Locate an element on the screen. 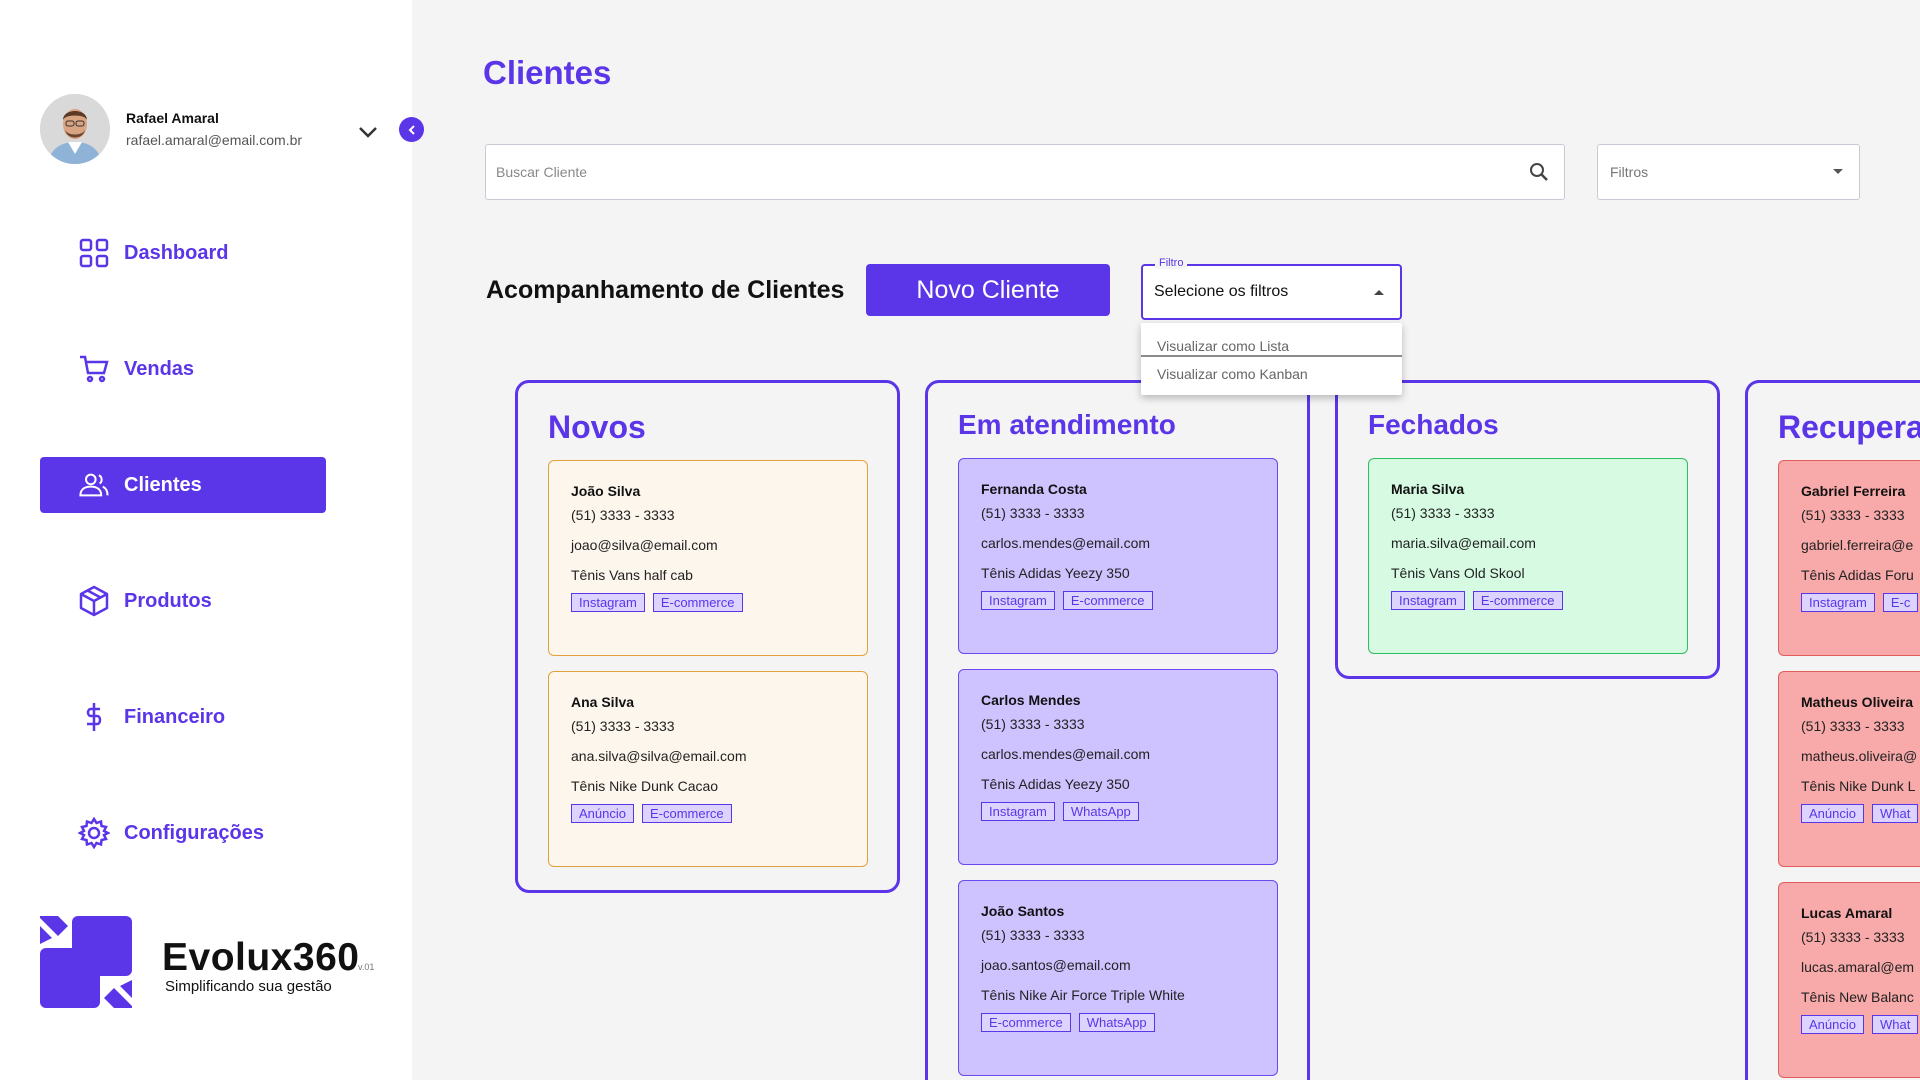 Image resolution: width=1920 pixels, height=1080 pixels. client-email: maria.silva@email.com is located at coordinates (1463, 543).